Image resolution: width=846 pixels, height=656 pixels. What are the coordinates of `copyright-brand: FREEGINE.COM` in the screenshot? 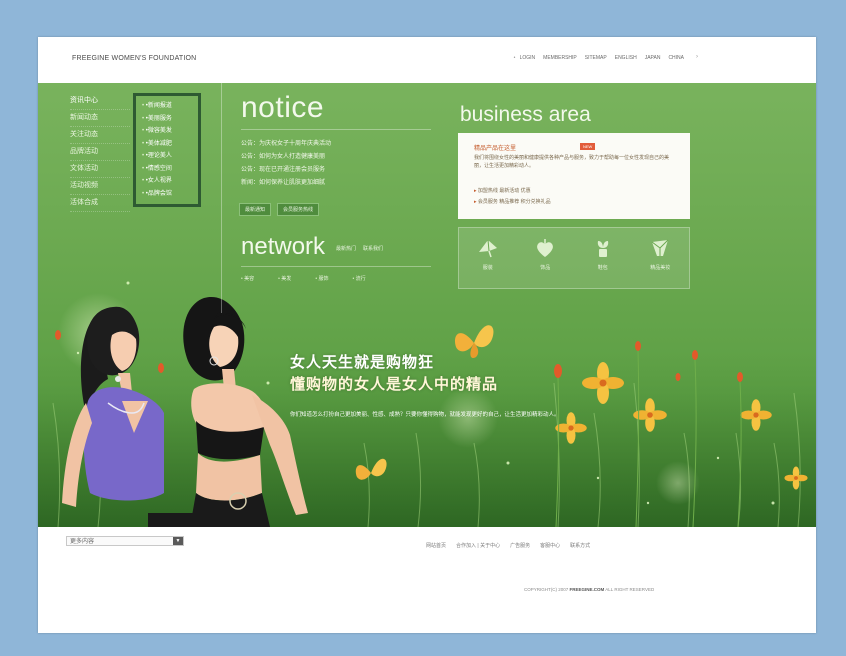 It's located at (587, 589).